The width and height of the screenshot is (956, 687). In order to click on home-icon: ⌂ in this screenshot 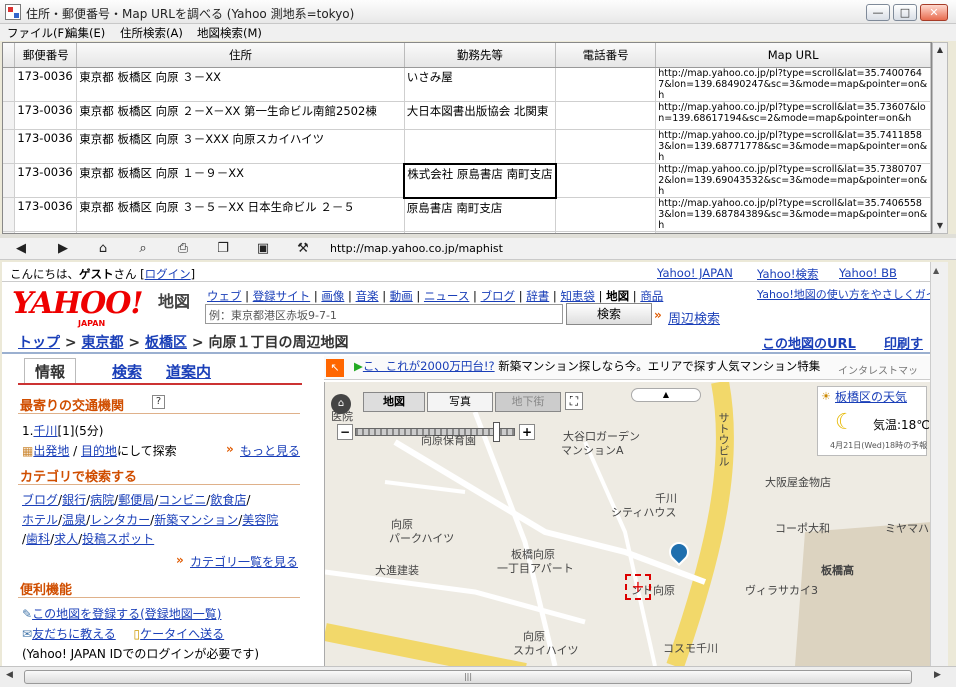, I will do `click(103, 249)`.